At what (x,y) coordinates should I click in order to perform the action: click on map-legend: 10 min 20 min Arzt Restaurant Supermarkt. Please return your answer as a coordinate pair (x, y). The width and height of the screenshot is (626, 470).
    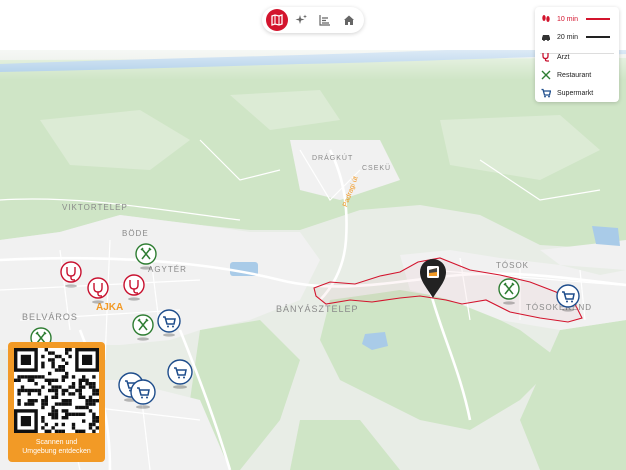
    Looking at the image, I should click on (577, 54).